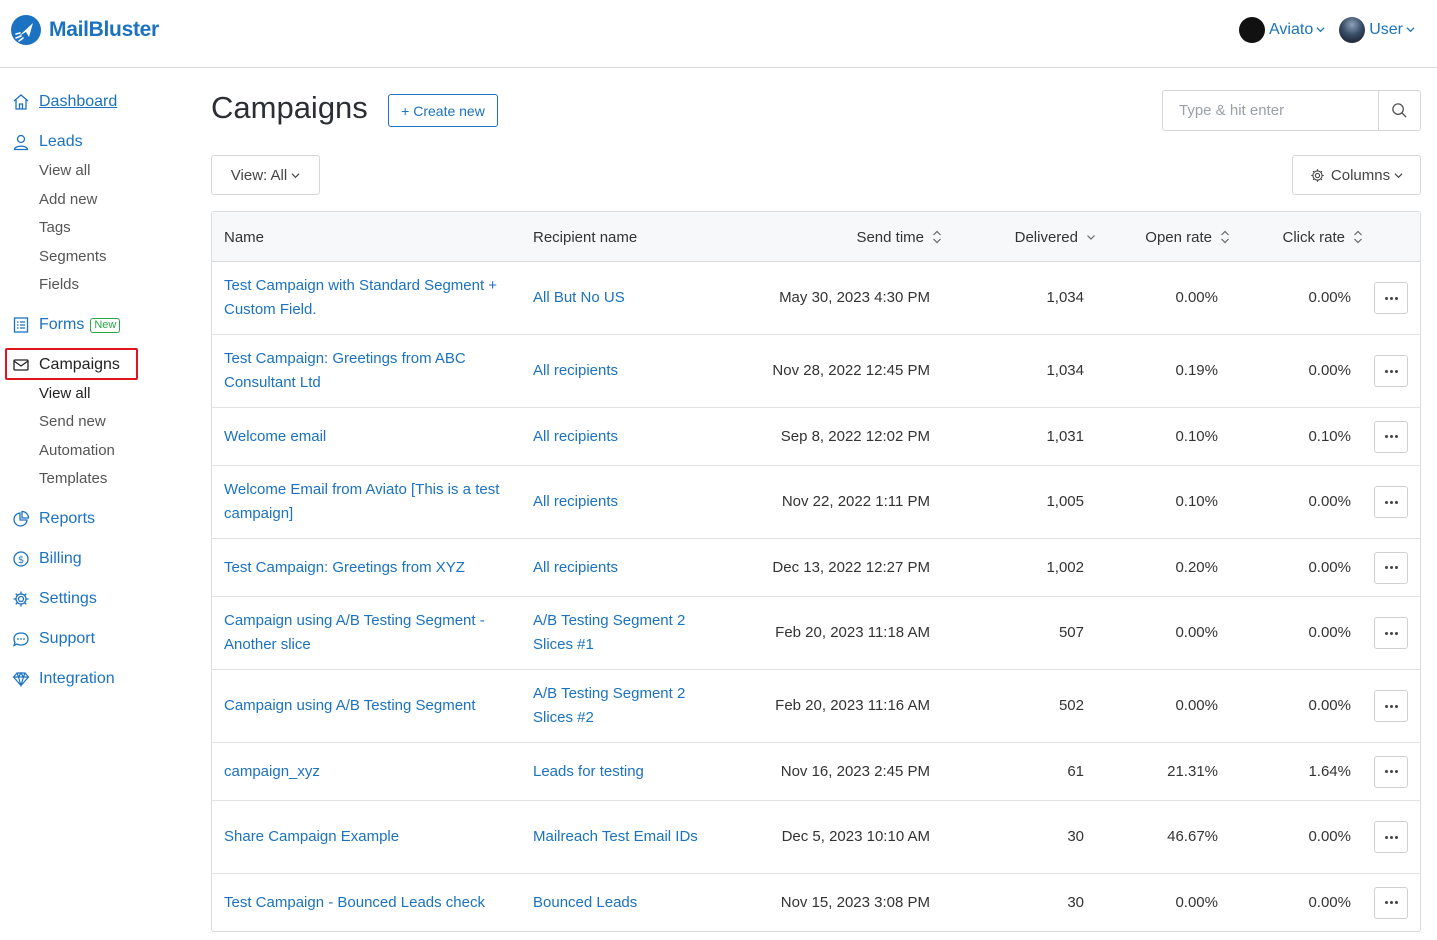 This screenshot has height=940, width=1437. What do you see at coordinates (47, 142) in the screenshot?
I see `sidebar-item-leads: Leads` at bounding box center [47, 142].